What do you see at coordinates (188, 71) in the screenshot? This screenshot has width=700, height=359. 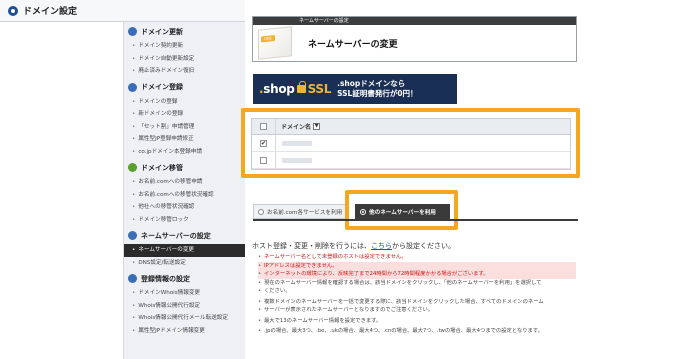 I see `sidebar-item: 廃止済みドメイン復旧` at bounding box center [188, 71].